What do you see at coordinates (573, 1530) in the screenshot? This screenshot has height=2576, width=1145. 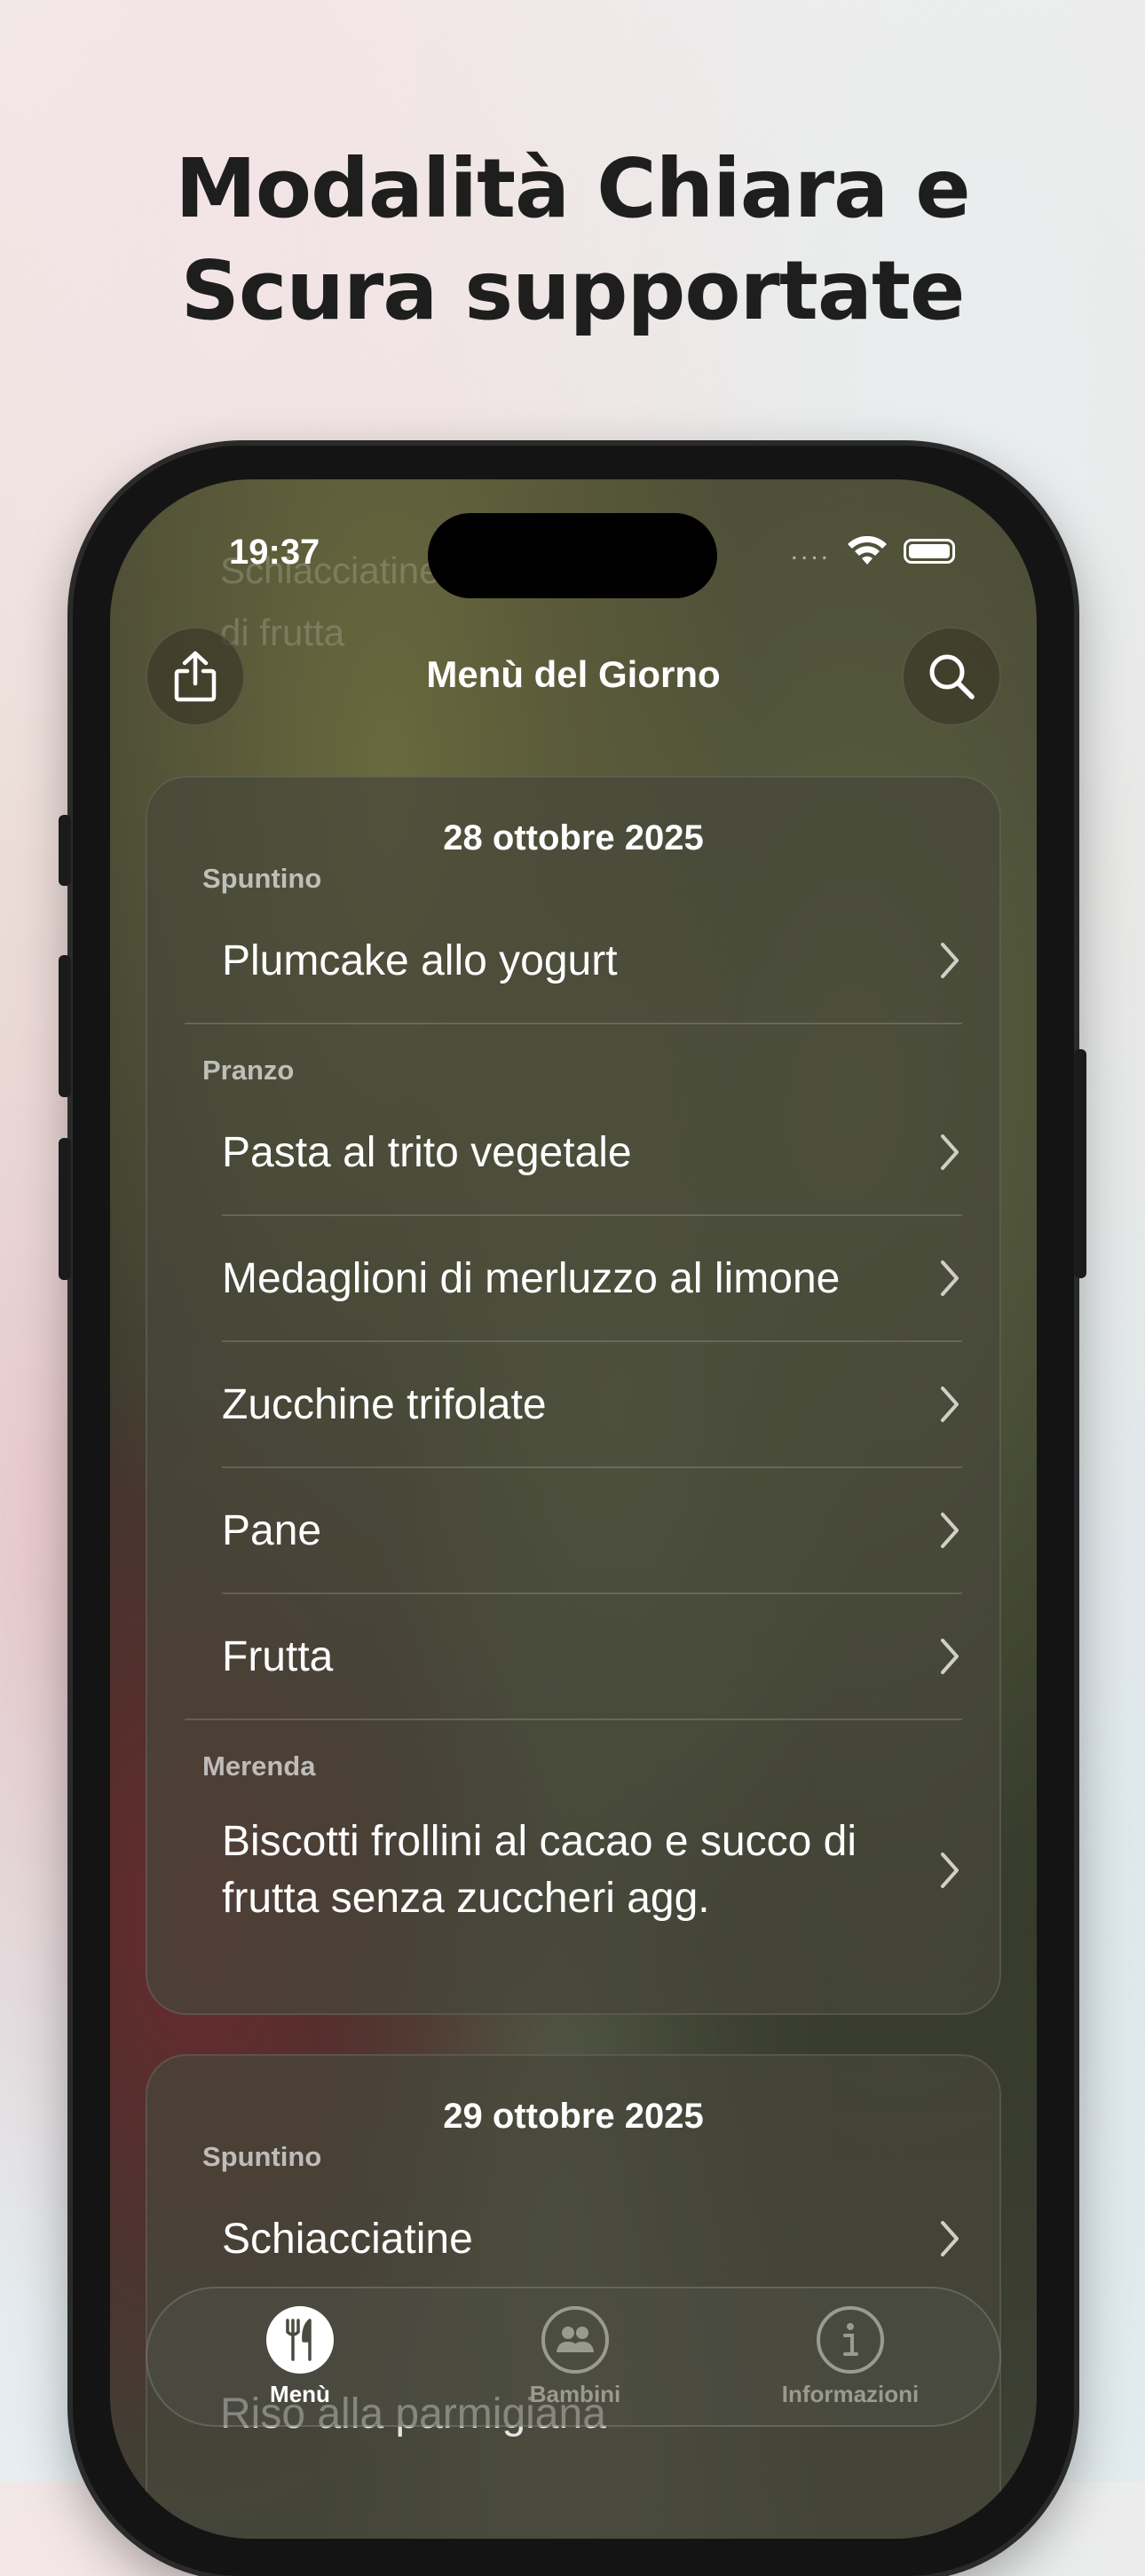 I see `menu-item-row: Pane` at bounding box center [573, 1530].